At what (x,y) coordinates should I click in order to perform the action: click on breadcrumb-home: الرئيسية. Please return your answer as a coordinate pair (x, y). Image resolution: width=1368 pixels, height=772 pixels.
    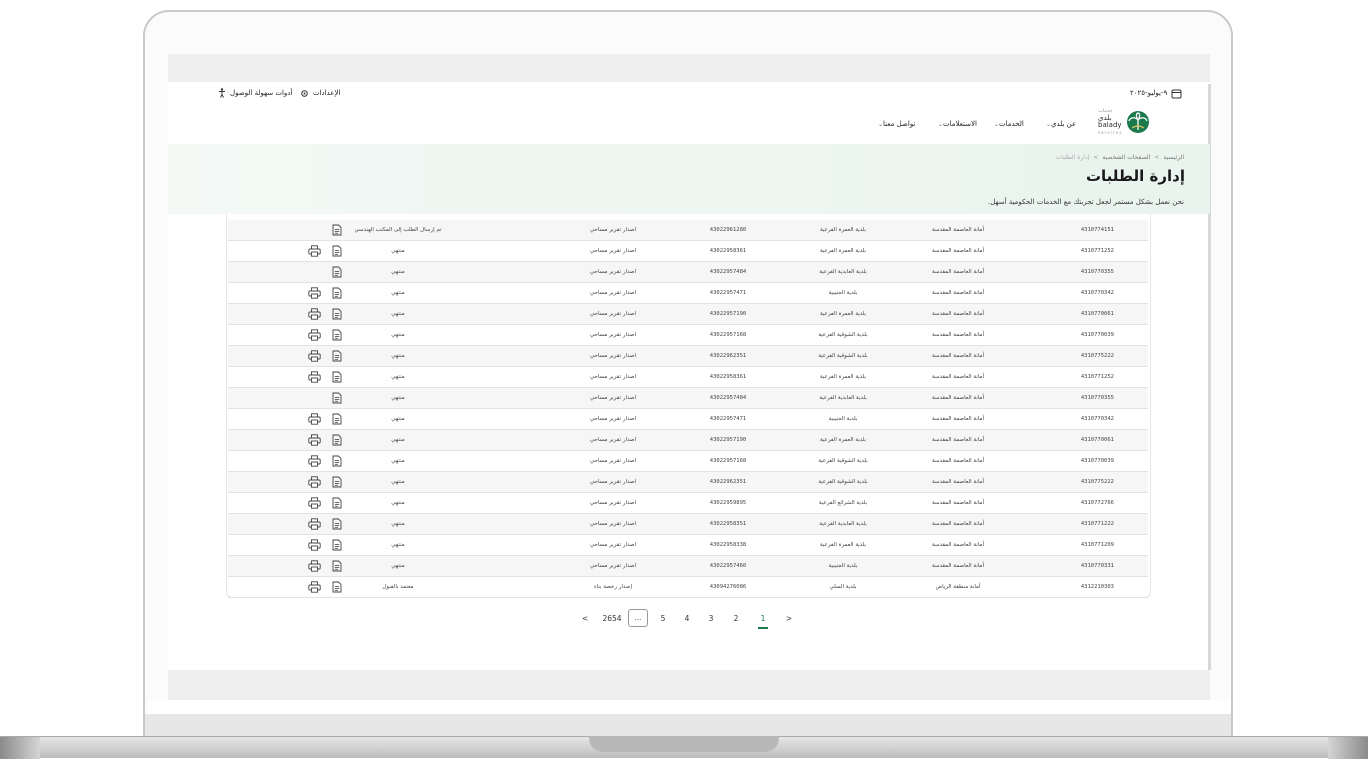
    Looking at the image, I should click on (1173, 157).